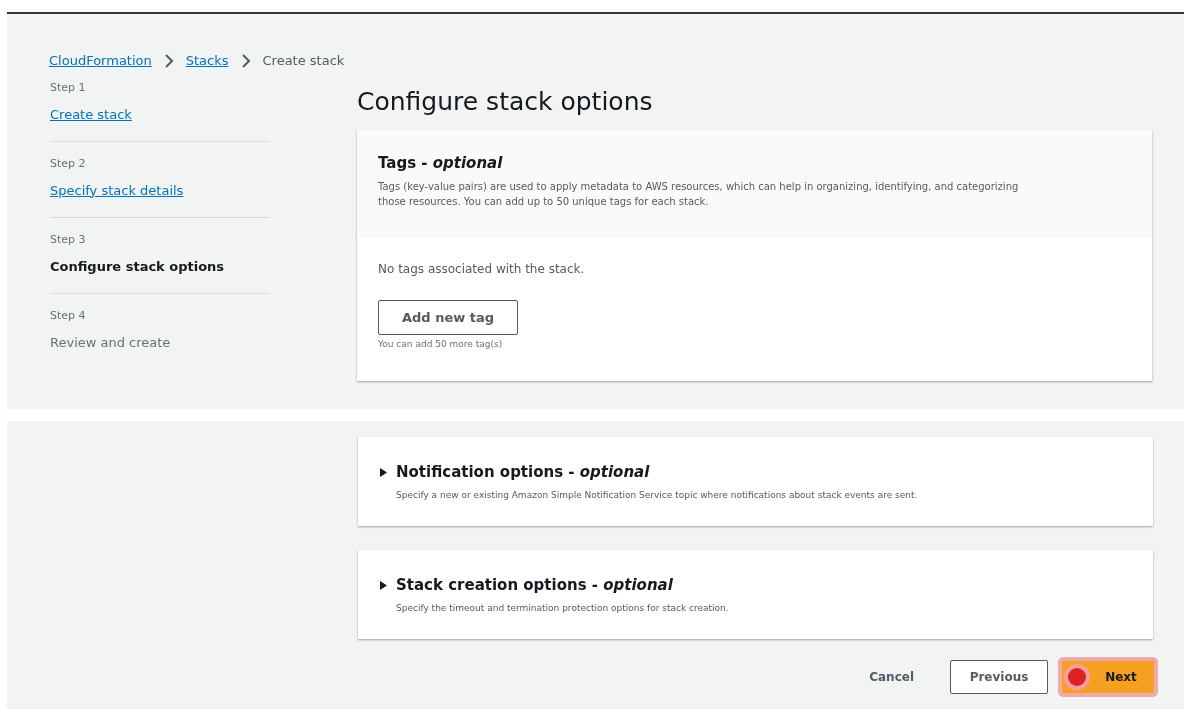  Describe the element at coordinates (441, 163) in the screenshot. I see `panel-title: Tags - optional` at that location.